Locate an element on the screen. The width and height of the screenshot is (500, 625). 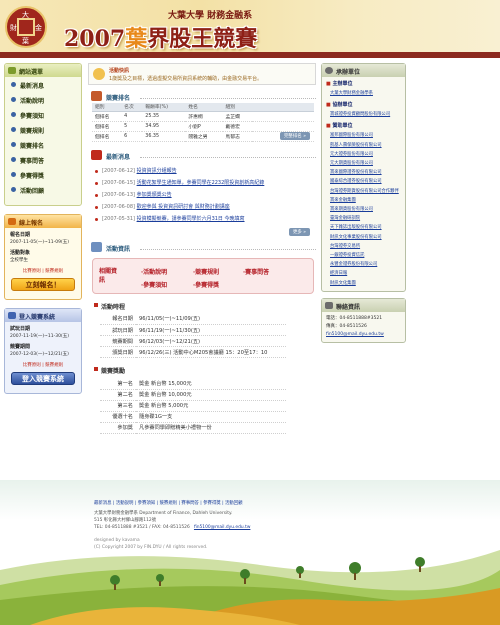
sponsor-link: 寶來期貨股份有限公司 is located at coordinates (363, 209).